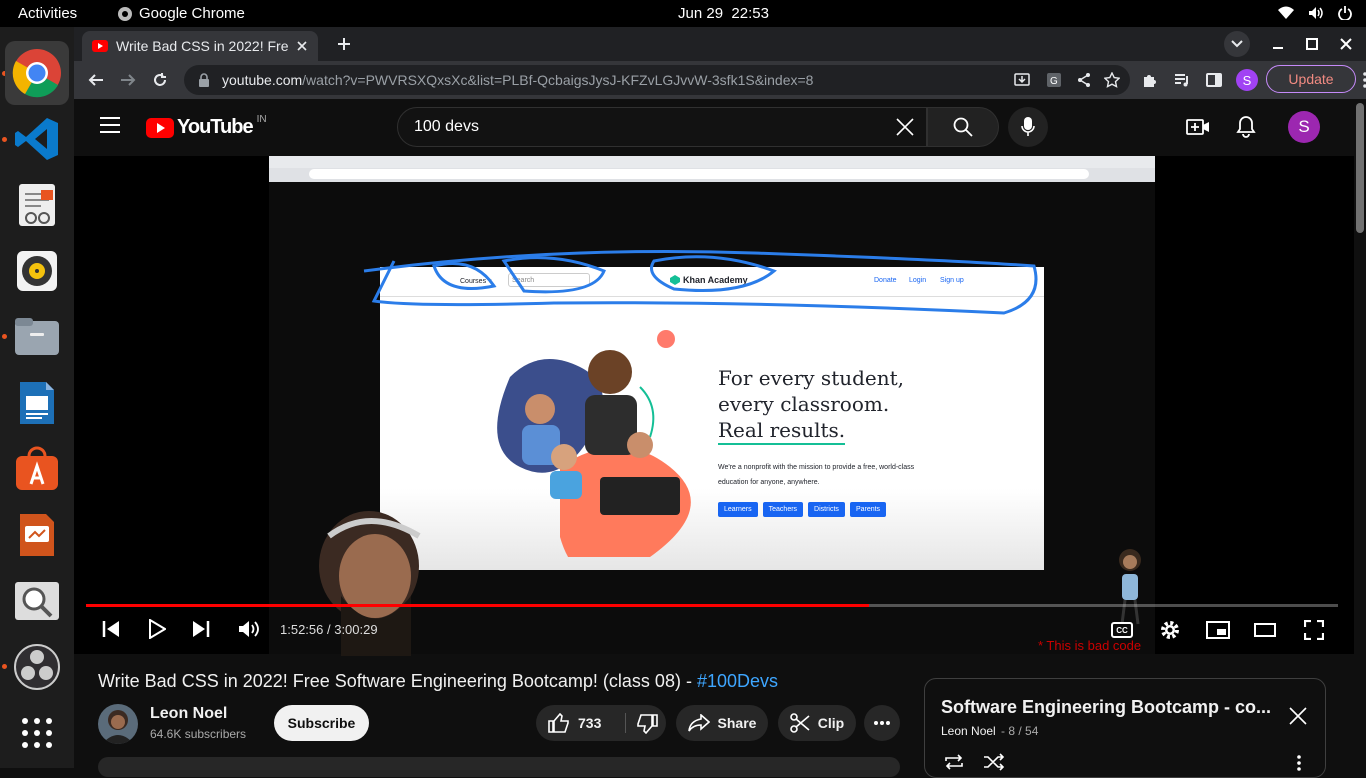  Describe the element at coordinates (1247, 80) in the screenshot. I see `profile-avatar: S` at that location.